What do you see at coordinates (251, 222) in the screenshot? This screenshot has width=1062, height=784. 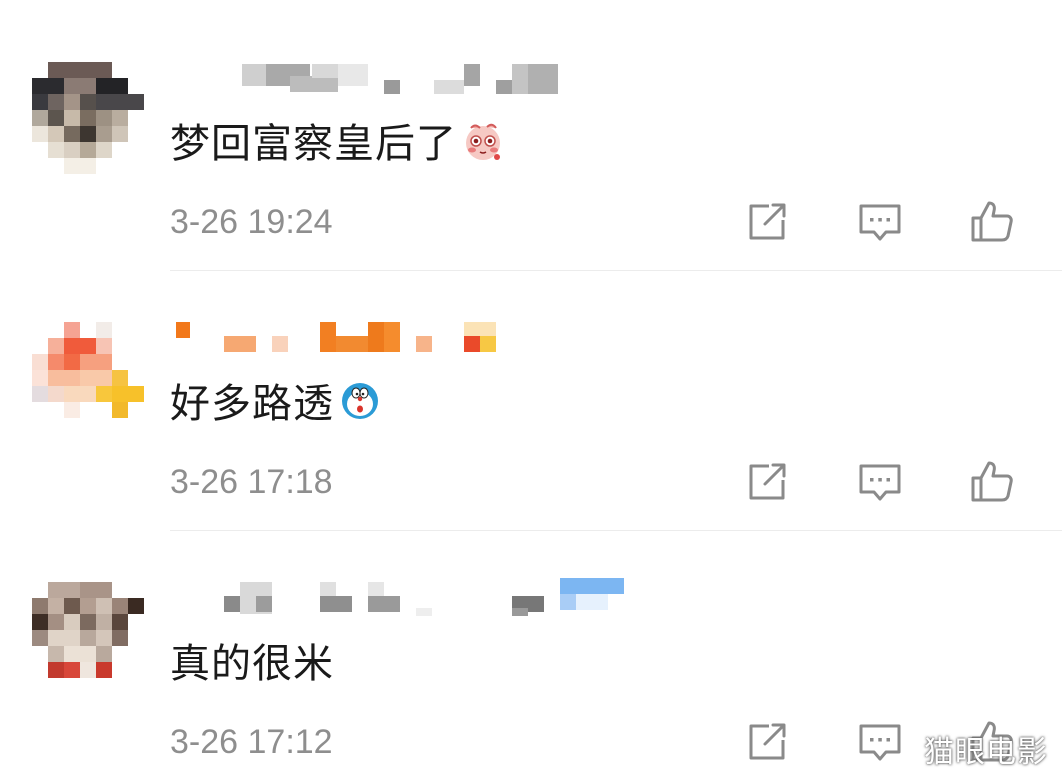 I see `comment-timestamp: 3-26 19:24` at bounding box center [251, 222].